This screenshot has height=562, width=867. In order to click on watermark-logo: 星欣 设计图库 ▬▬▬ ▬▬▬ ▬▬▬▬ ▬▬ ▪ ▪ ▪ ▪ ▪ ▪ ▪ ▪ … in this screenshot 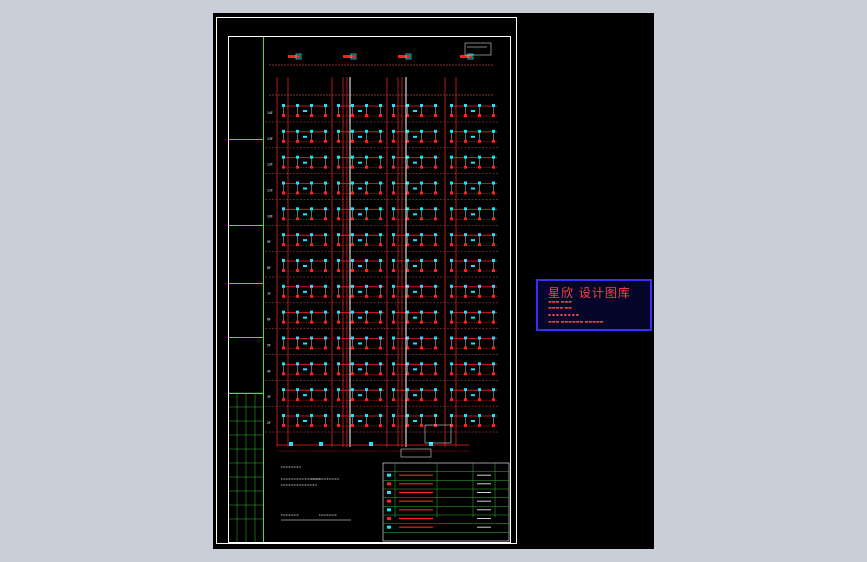, I will do `click(594, 305)`.